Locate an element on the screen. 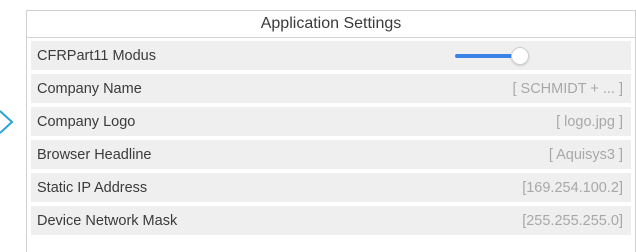 The height and width of the screenshot is (252, 636). setting-label: Browser Headline is located at coordinates (94, 154).